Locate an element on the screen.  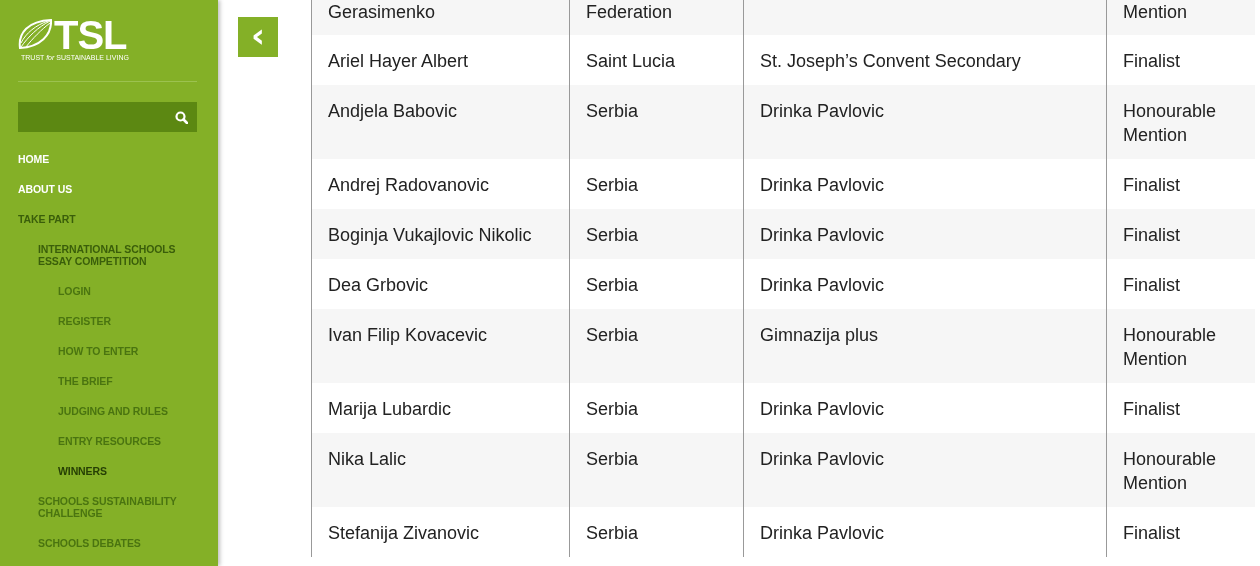
back-button: ‹ is located at coordinates (258, 37).